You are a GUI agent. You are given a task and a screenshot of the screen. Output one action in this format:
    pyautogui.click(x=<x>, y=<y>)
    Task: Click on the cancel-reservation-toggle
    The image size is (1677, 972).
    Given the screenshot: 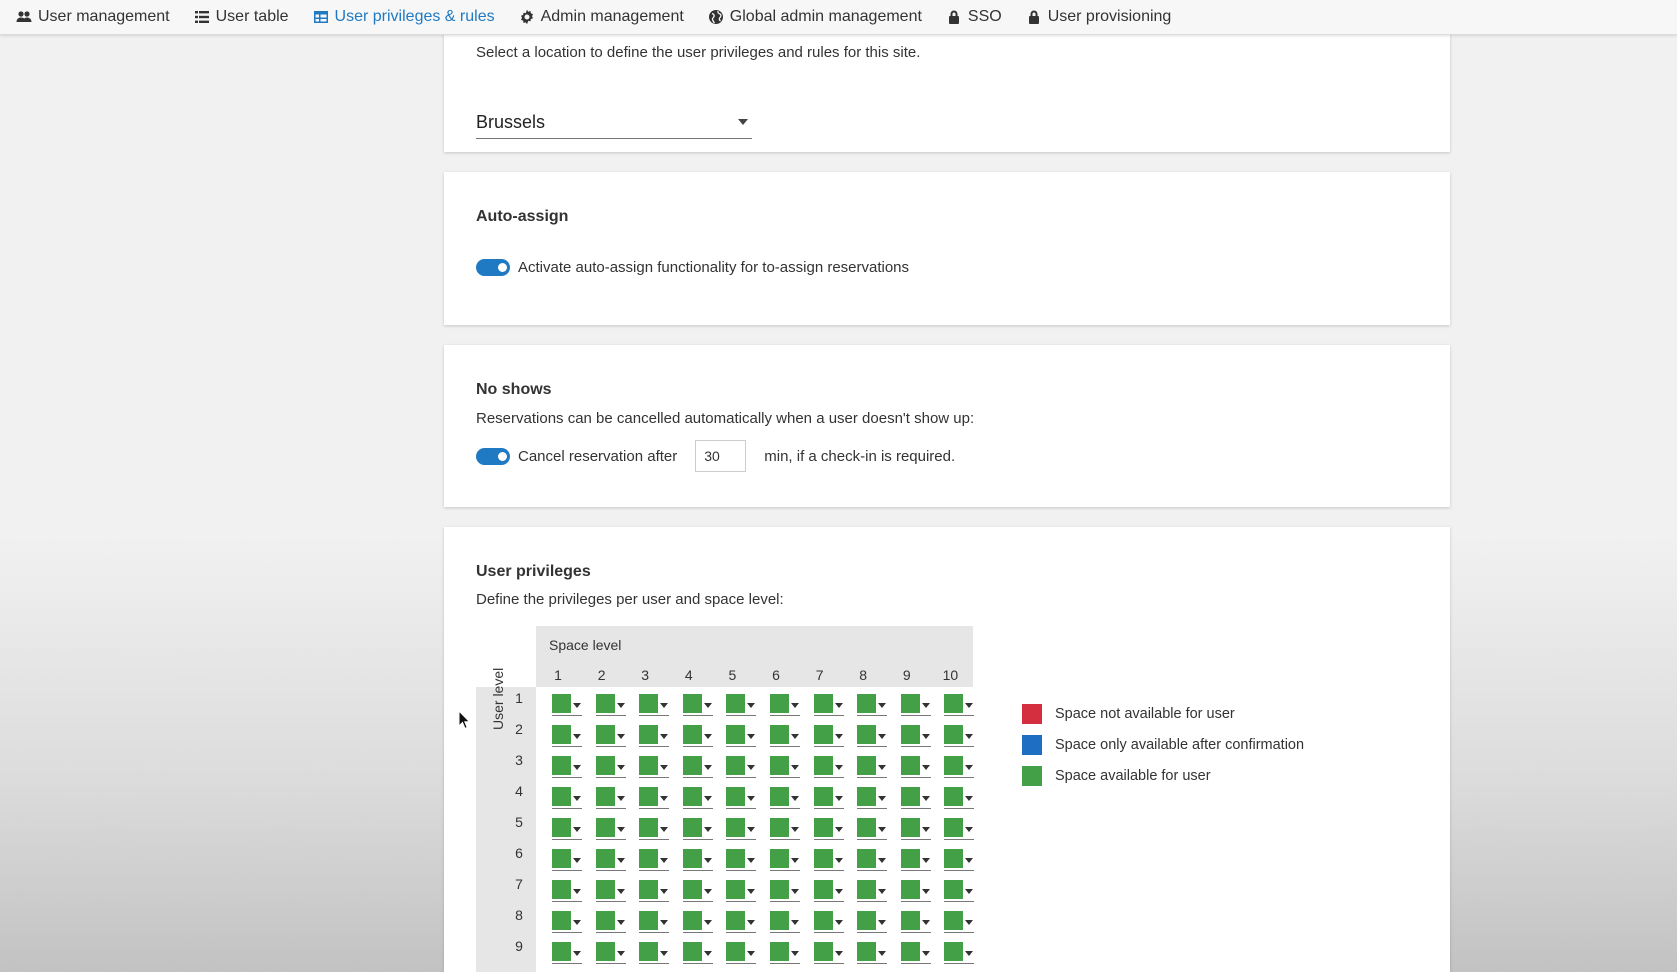 What is the action you would take?
    pyautogui.click(x=493, y=456)
    